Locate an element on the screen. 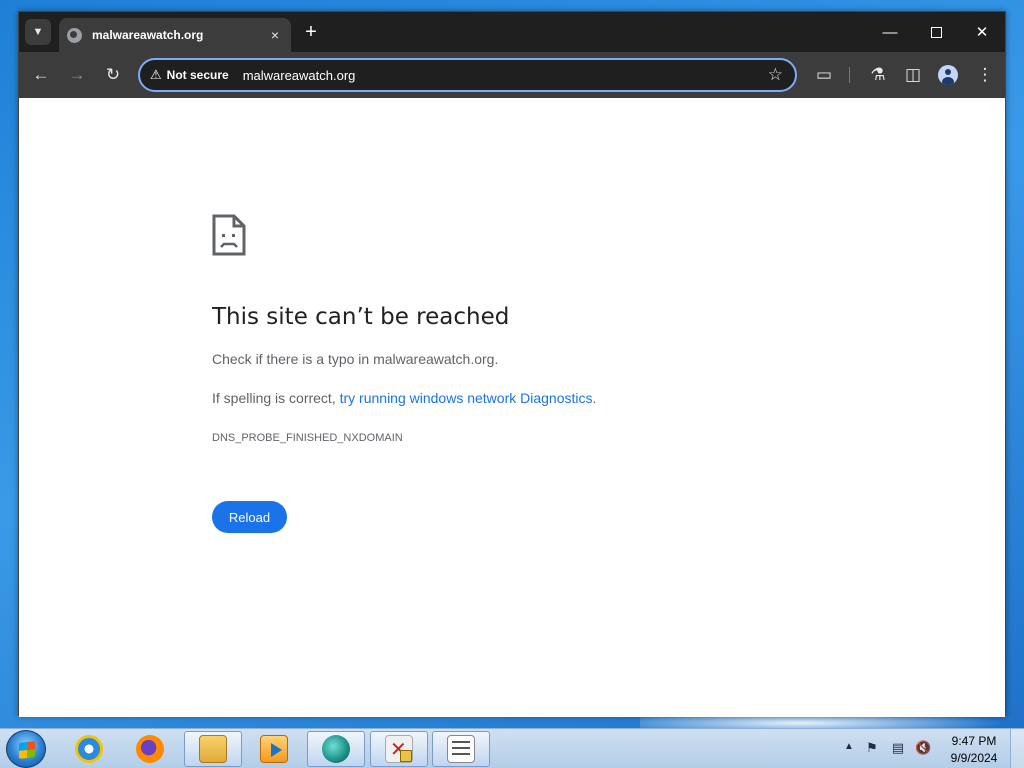  teal-app-icon is located at coordinates (336, 749).